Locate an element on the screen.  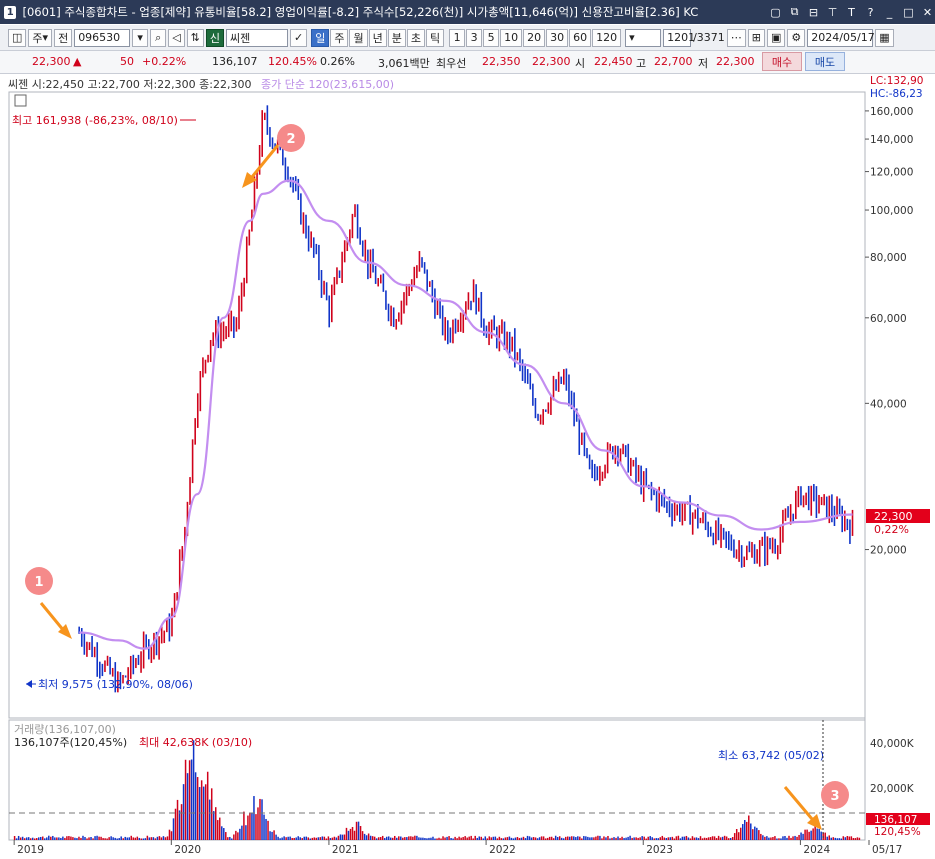
x-tick-label: 2023 is located at coordinates (659, 850).